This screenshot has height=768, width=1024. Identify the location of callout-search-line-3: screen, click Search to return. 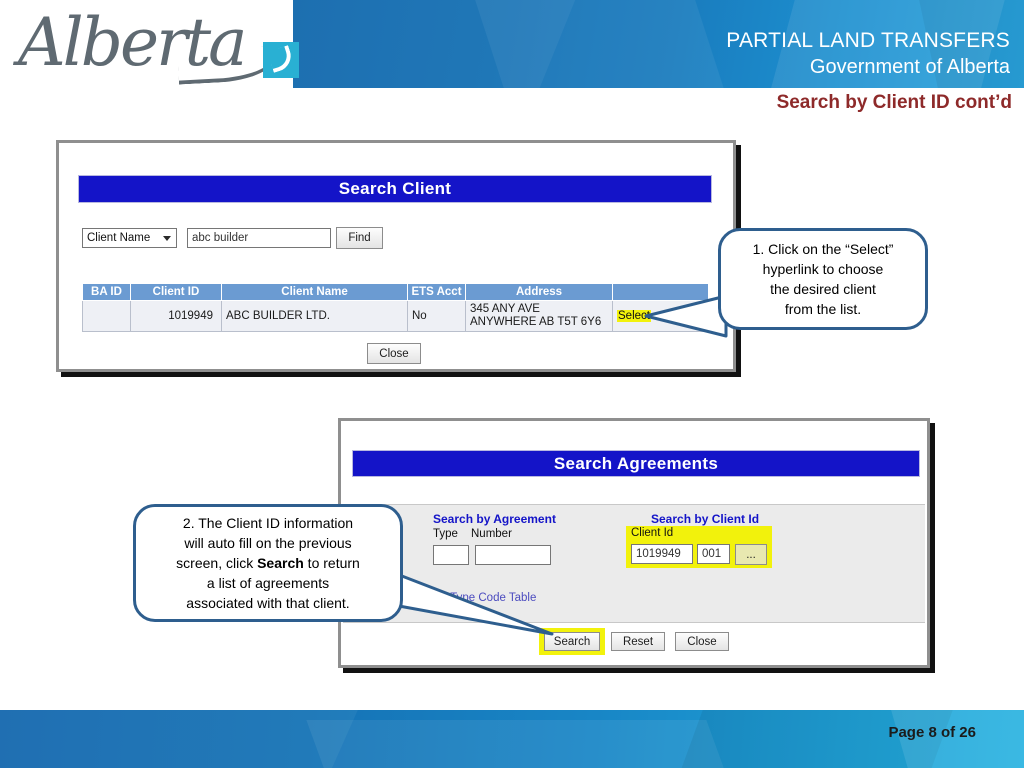
(268, 563).